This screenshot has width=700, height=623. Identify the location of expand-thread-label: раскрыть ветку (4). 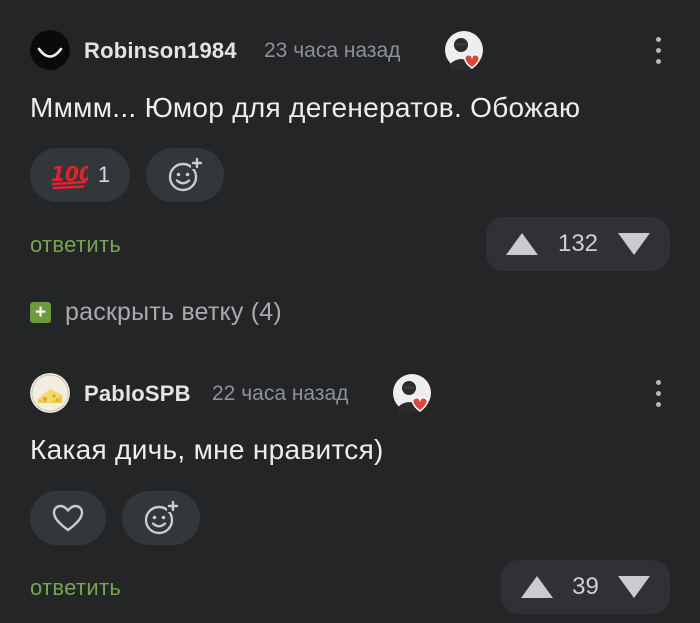
(173, 311).